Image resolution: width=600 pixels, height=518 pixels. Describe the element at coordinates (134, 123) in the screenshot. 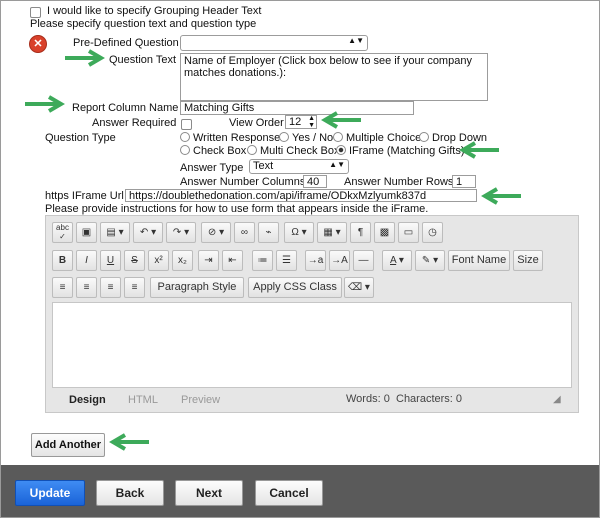

I see `answer-required-label: Answer Required` at that location.